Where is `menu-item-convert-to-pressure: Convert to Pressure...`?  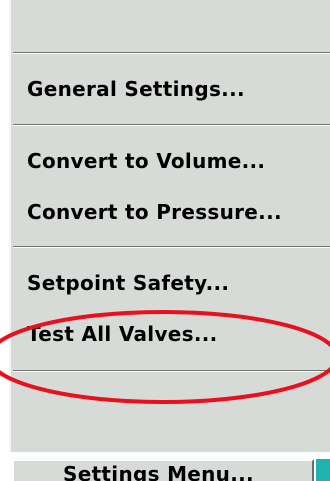 menu-item-convert-to-pressure: Convert to Pressure... is located at coordinates (154, 212).